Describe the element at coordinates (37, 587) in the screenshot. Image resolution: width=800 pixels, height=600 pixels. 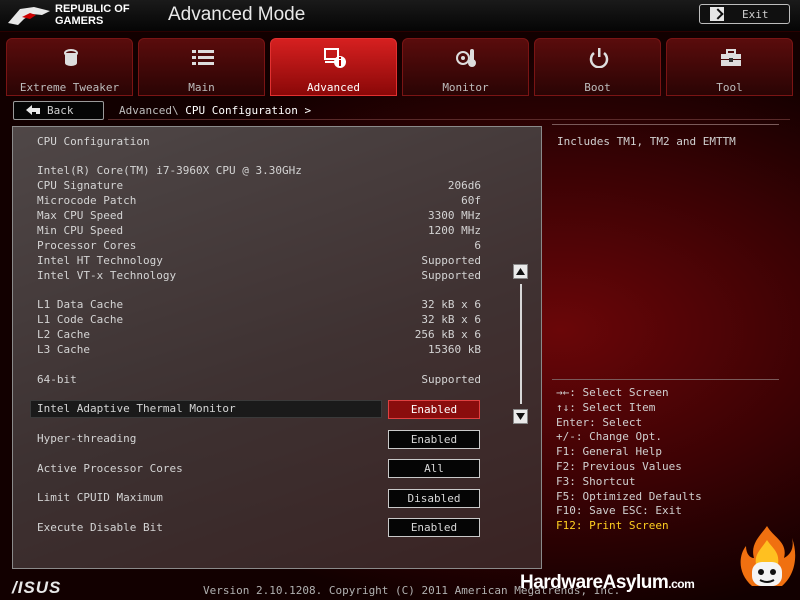
I see `asus-logo: /ISUS` at that location.